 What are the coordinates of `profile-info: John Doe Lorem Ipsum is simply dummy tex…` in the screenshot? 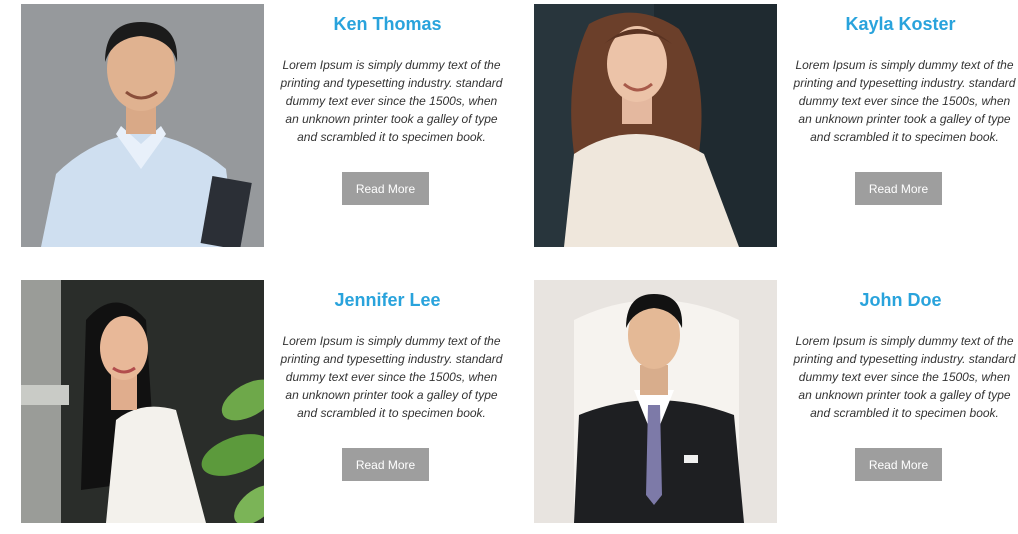 It's located at (897, 401).